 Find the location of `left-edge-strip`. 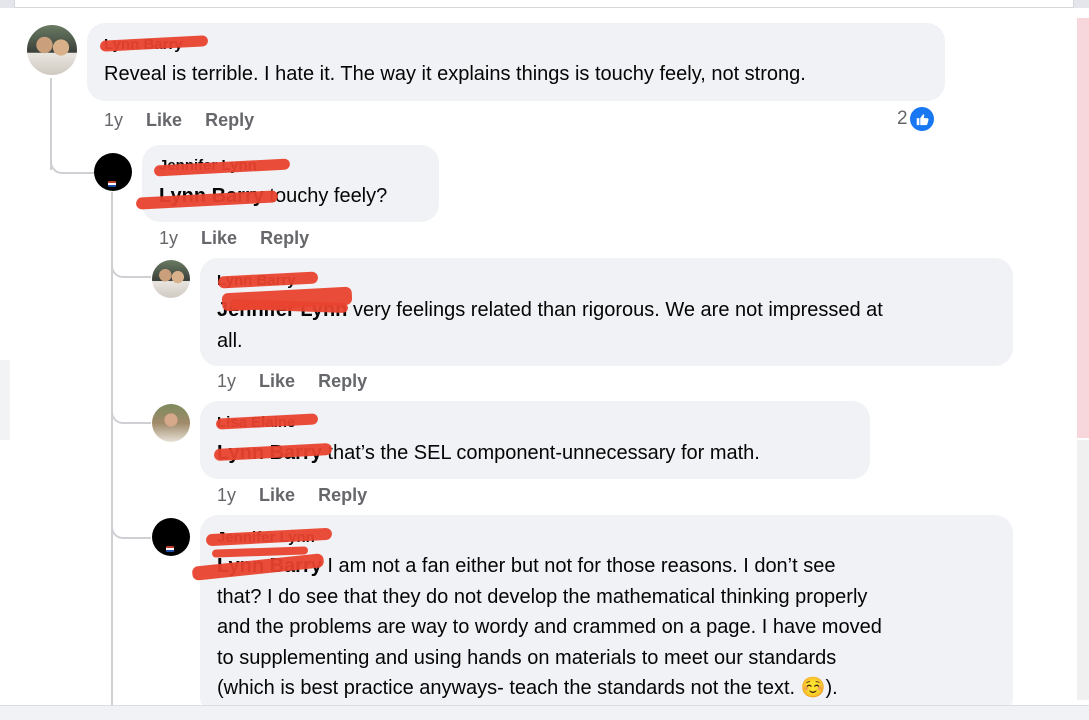

left-edge-strip is located at coordinates (5, 400).